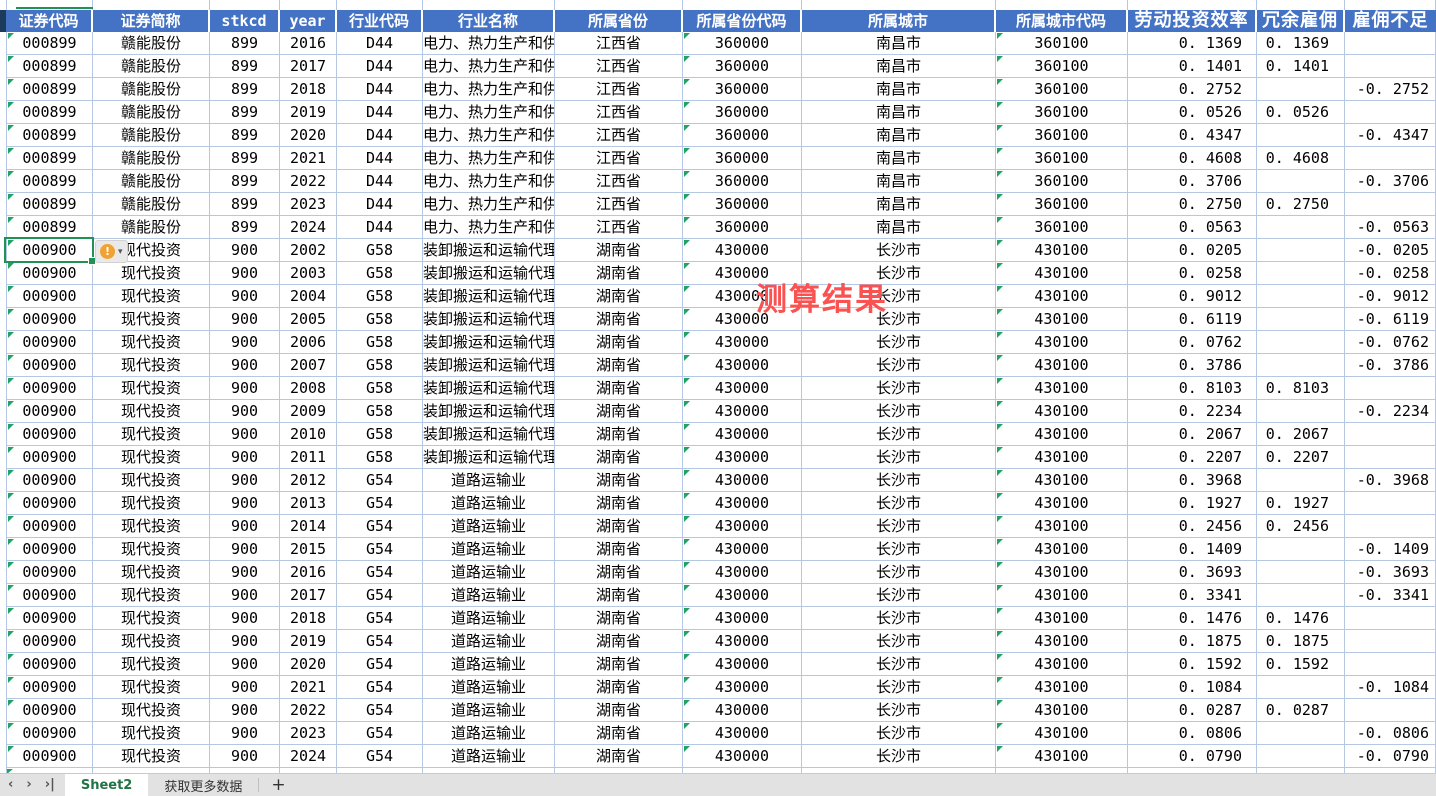  Describe the element at coordinates (203, 785) in the screenshot. I see `tab-get-more-data: 获取更多数据` at that location.